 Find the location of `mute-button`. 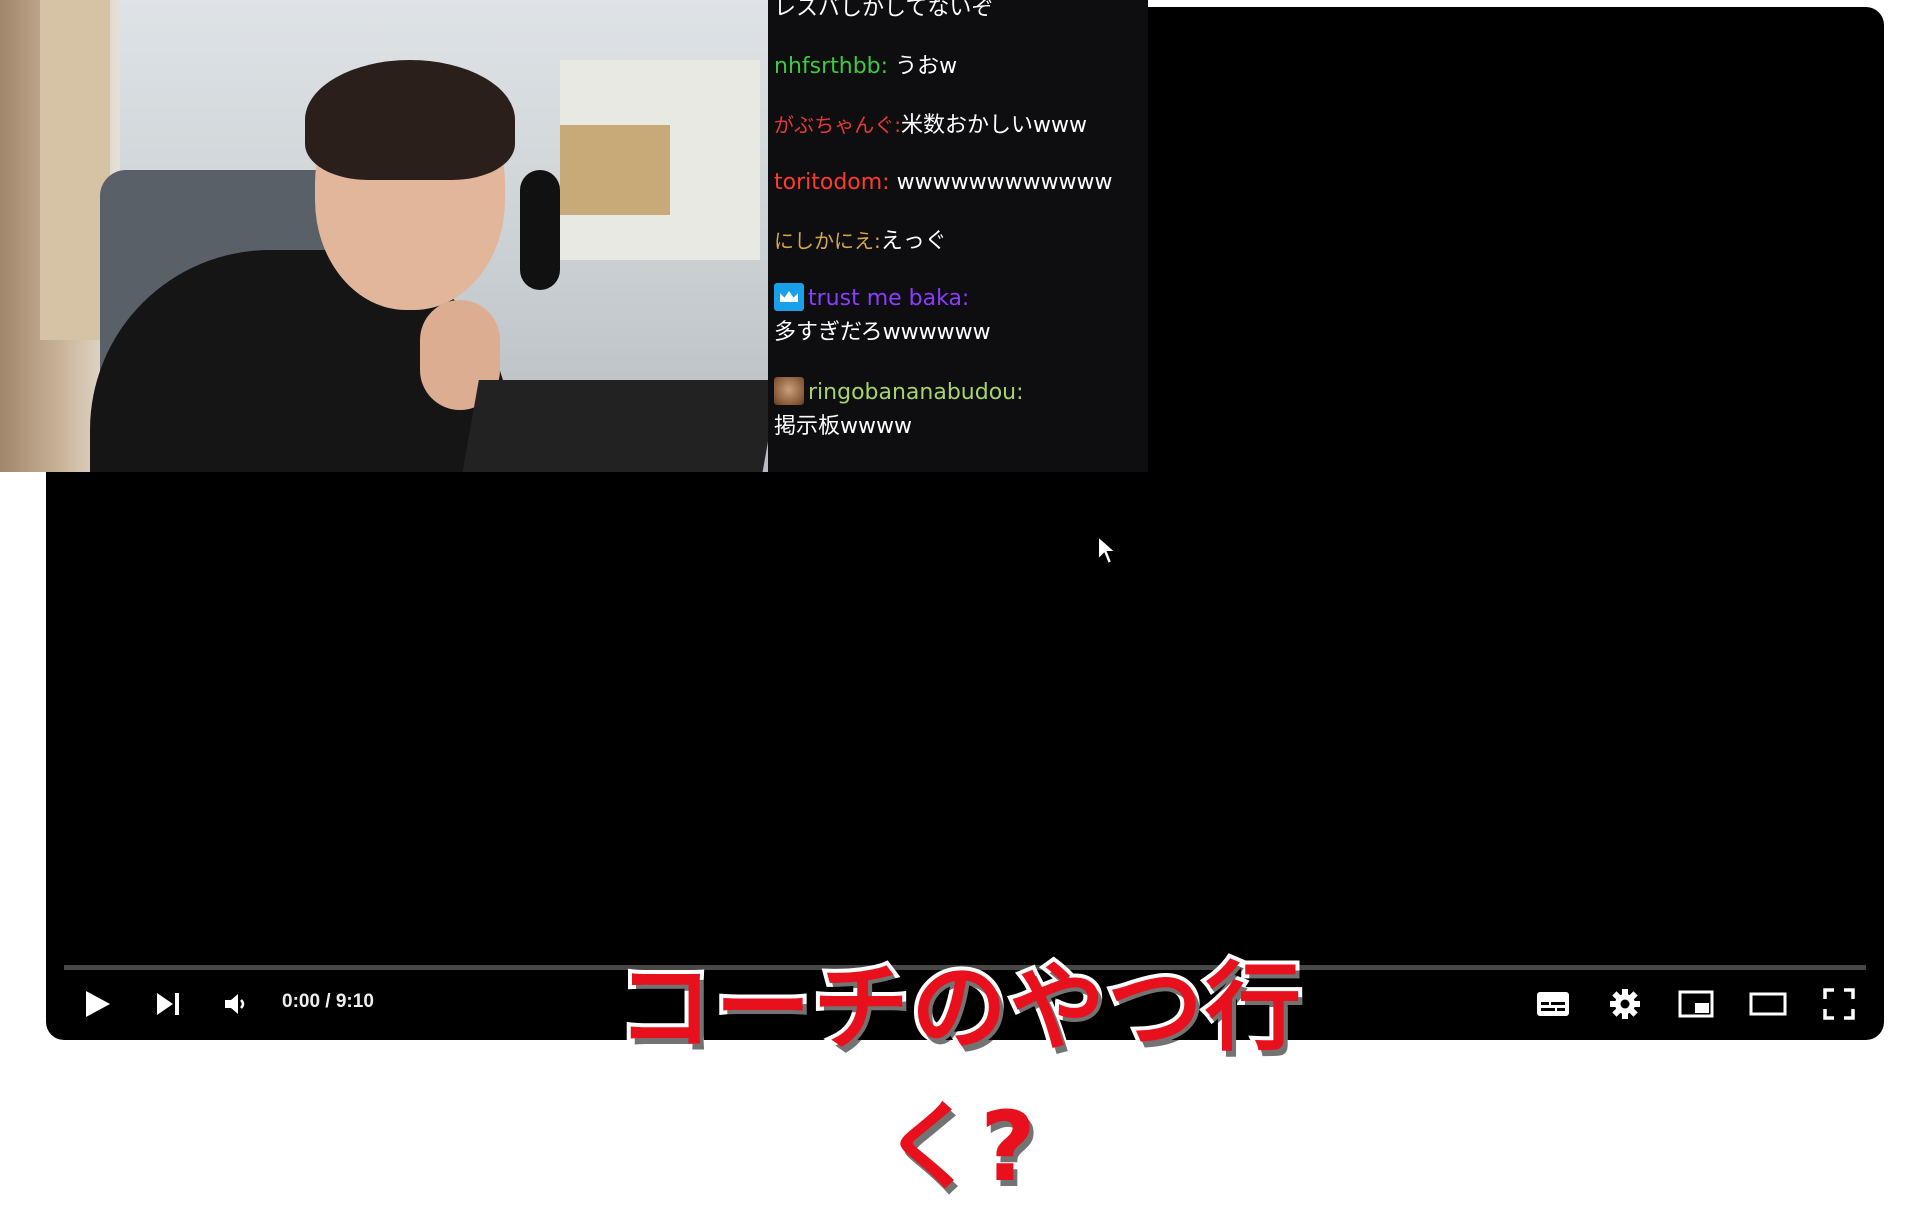

mute-button is located at coordinates (236, 1004).